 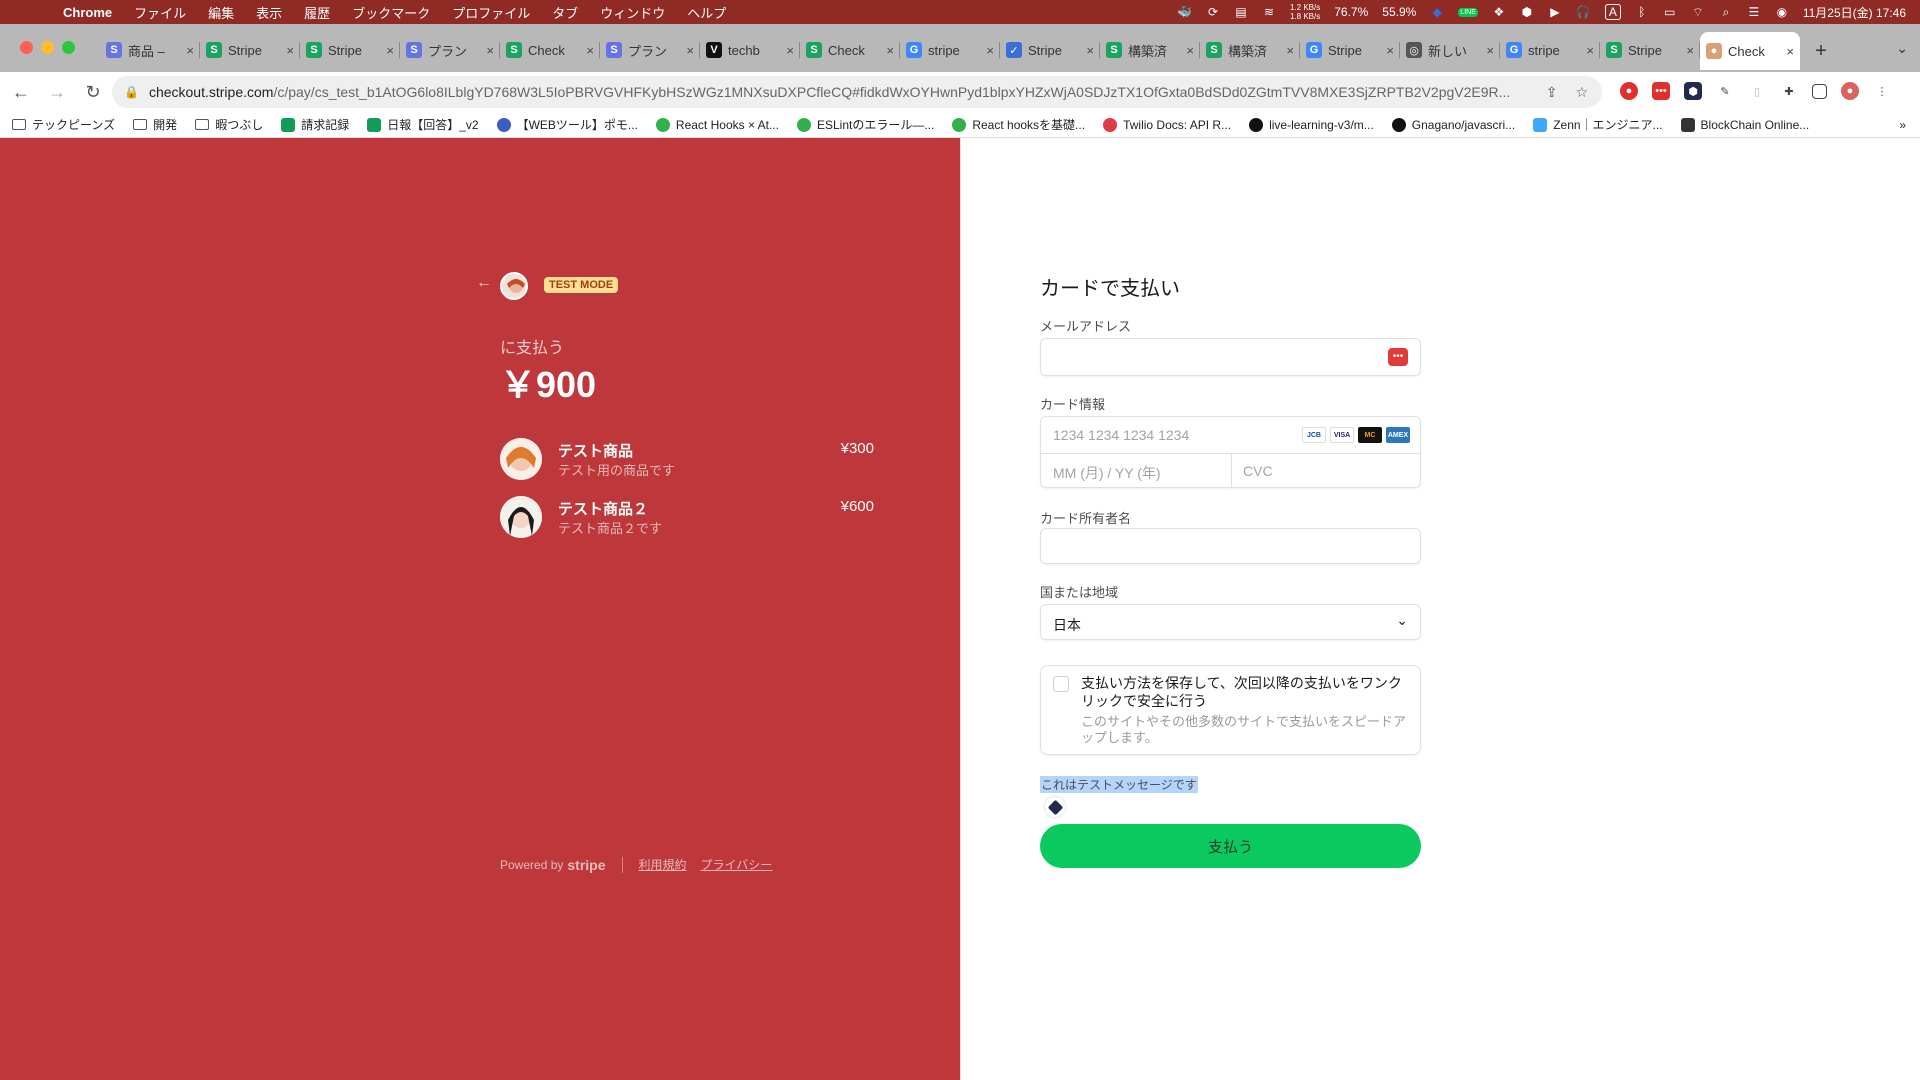 I want to click on stripe-logo: stripe, so click(x=586, y=865).